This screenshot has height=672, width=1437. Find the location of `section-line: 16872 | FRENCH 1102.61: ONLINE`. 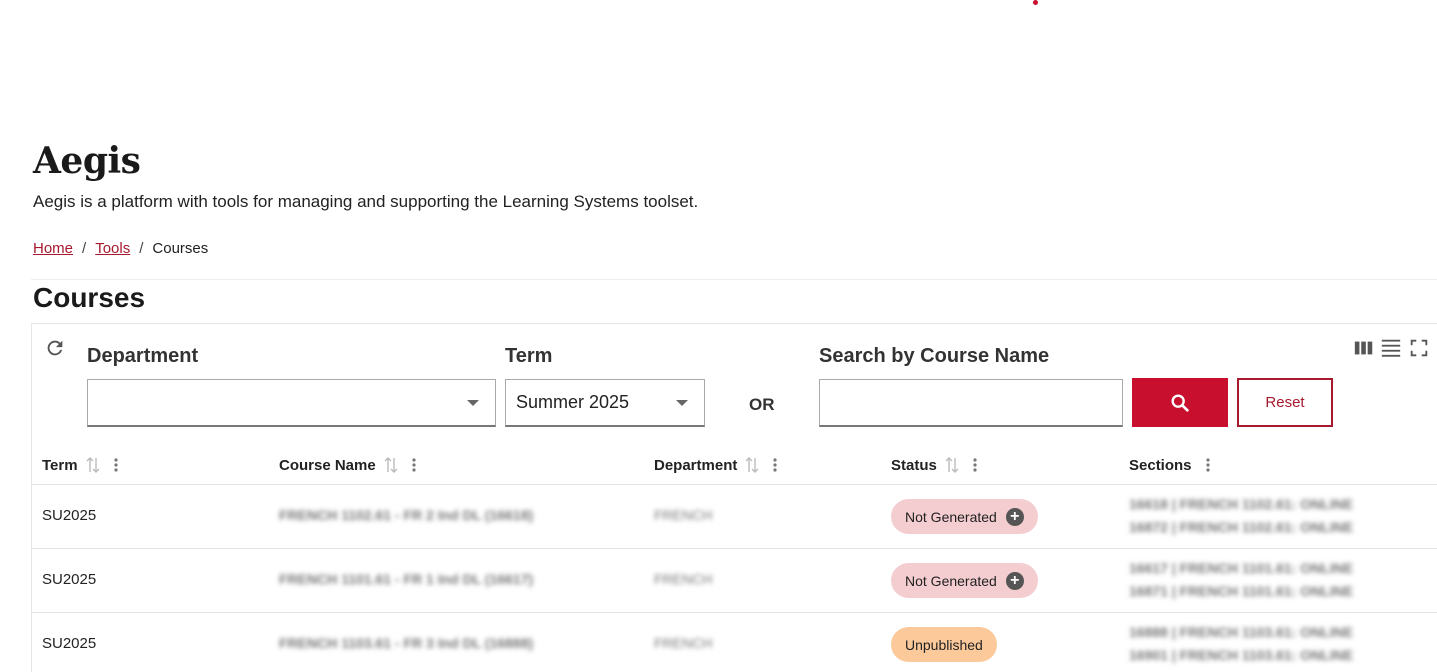

section-line: 16872 | FRENCH 1102.61: ONLINE is located at coordinates (1241, 527).